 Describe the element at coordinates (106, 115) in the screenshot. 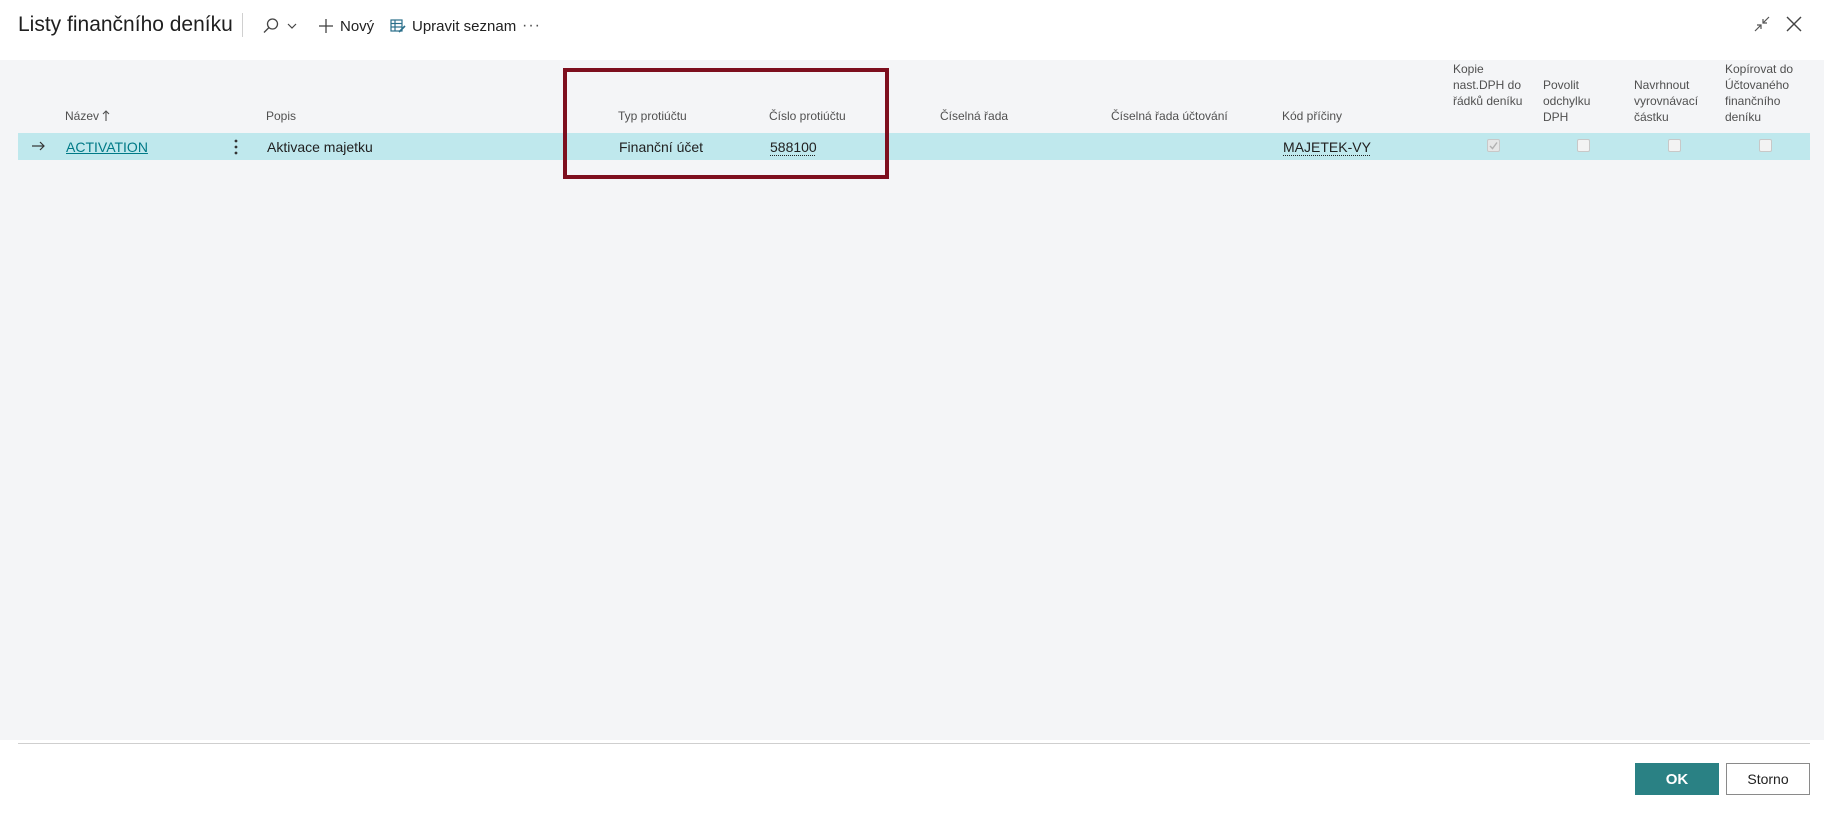

I see `sort-ascending-icon` at that location.